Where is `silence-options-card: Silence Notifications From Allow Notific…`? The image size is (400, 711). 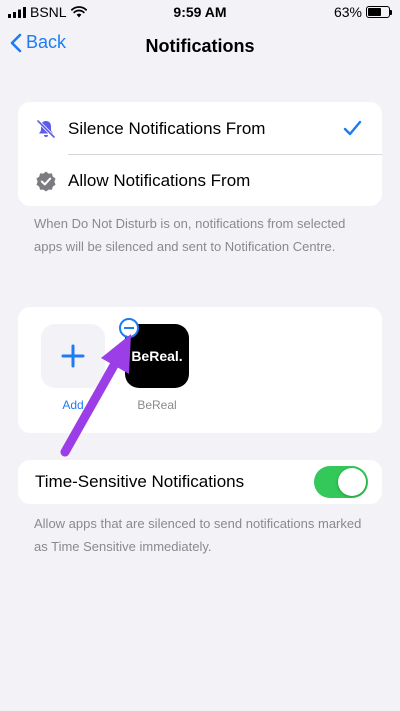
silence-options-card: Silence Notifications From Allow Notific… is located at coordinates (200, 154).